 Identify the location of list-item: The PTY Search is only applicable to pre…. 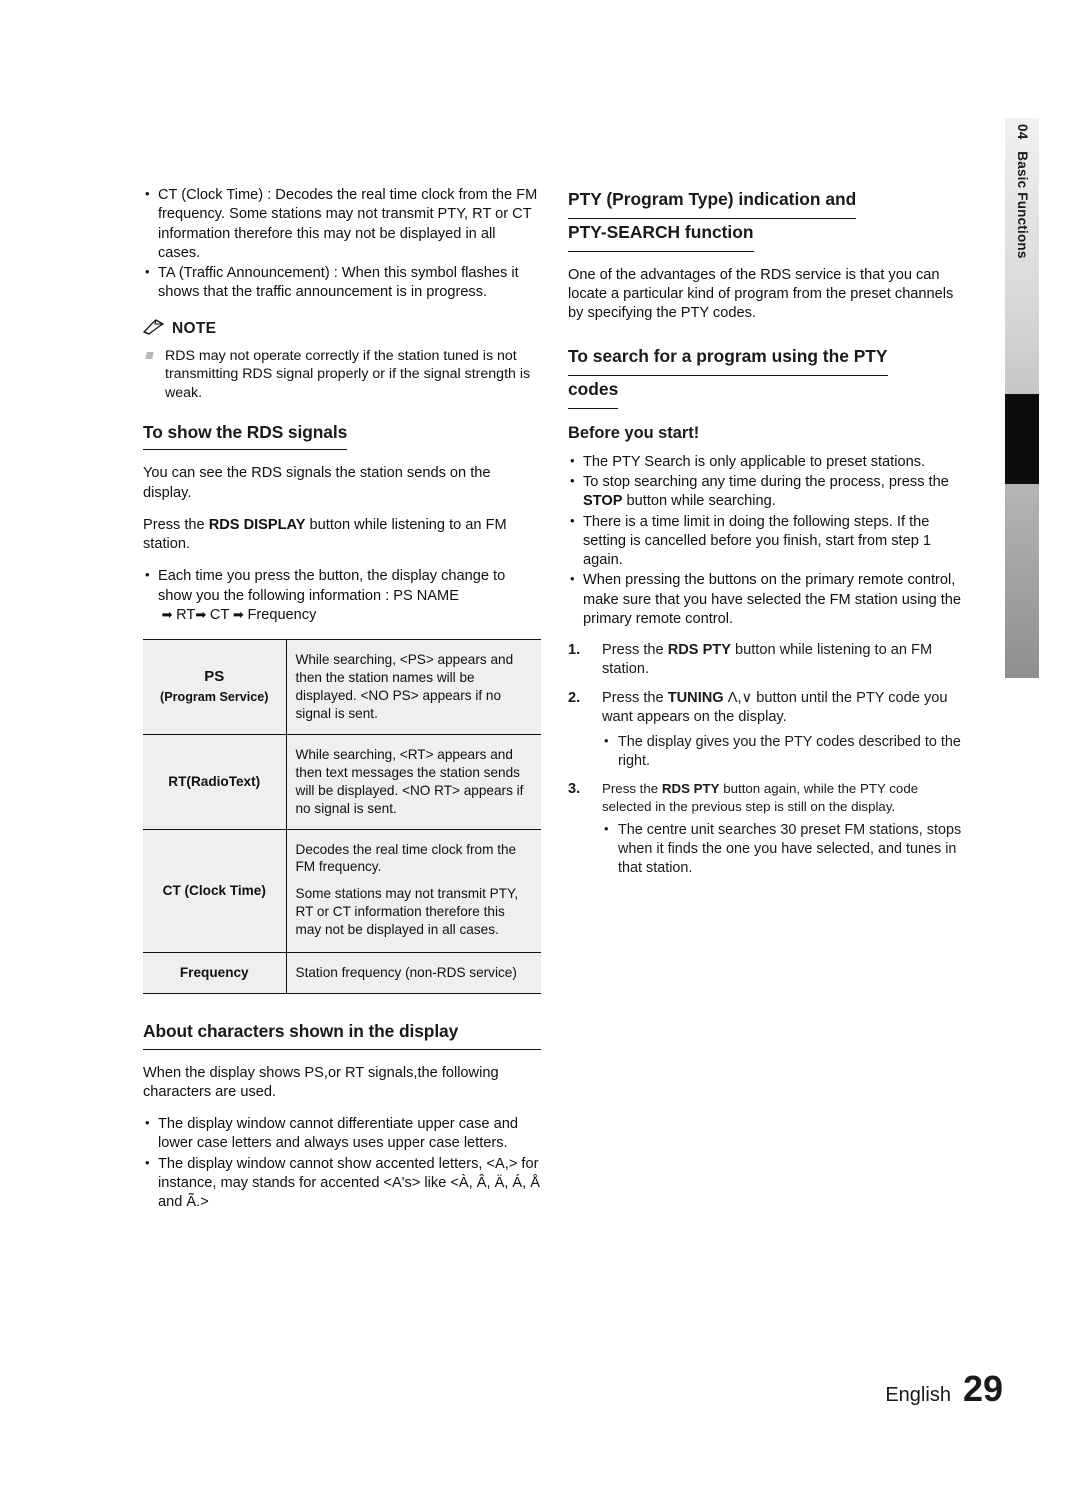
(767, 462).